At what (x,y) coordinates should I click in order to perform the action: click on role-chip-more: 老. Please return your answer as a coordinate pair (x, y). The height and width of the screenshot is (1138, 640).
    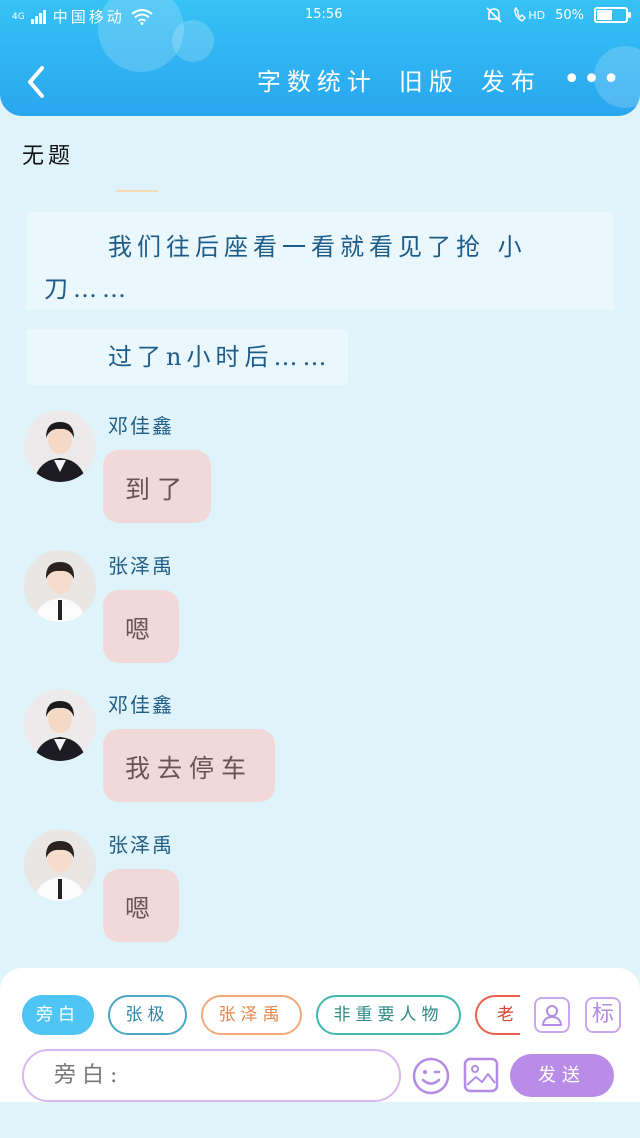
    Looking at the image, I should click on (497, 1015).